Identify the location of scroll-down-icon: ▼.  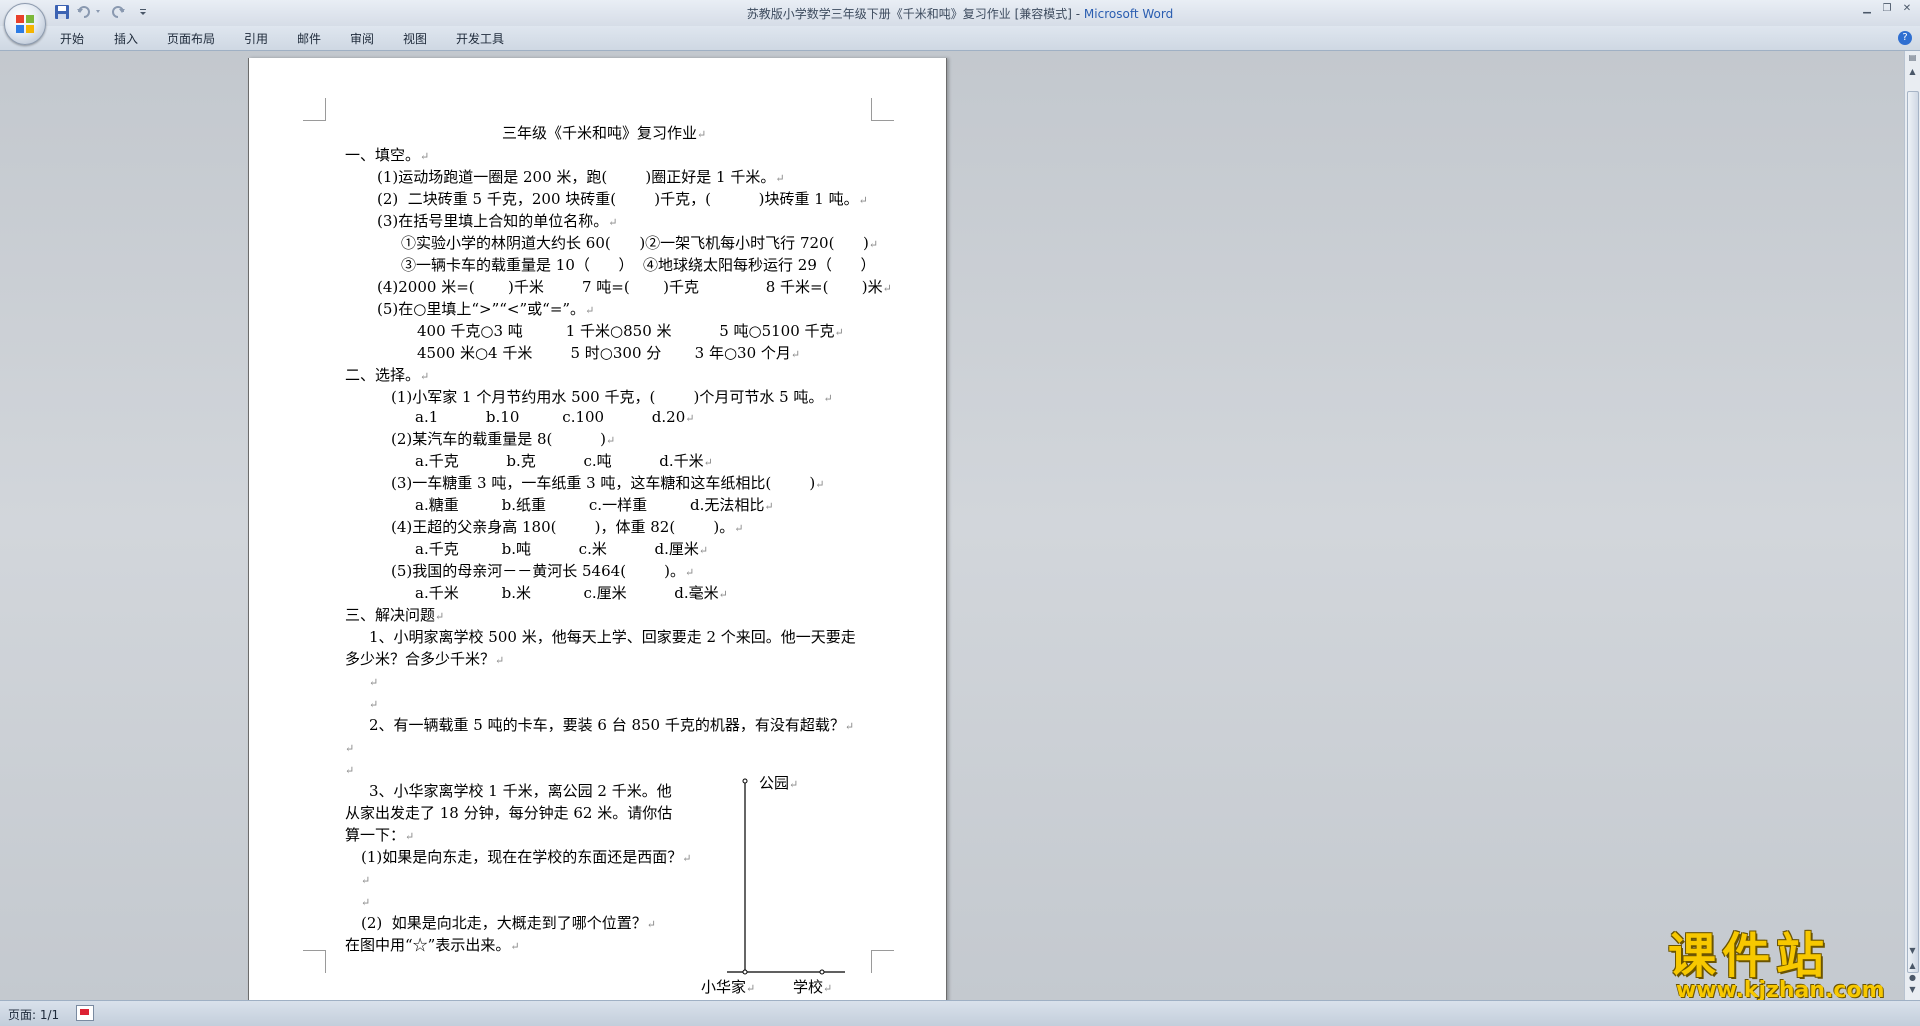
(1912, 950).